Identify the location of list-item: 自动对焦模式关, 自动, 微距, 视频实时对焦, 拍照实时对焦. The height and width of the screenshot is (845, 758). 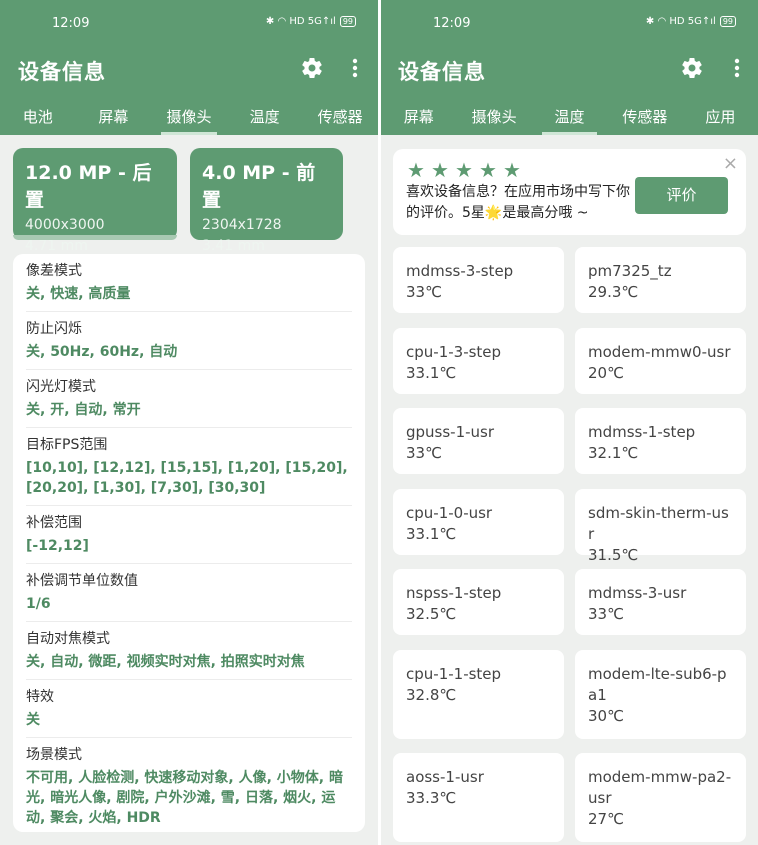
(189, 651).